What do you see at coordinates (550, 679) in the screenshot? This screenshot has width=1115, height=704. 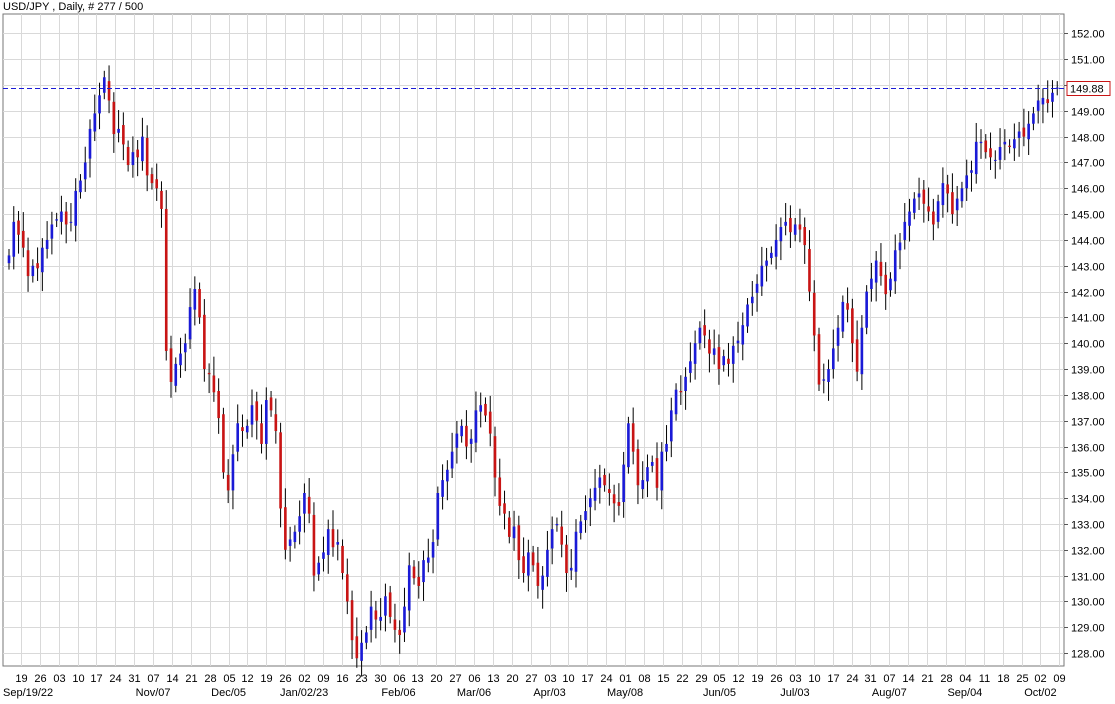 I see `x-tick-label: 03` at bounding box center [550, 679].